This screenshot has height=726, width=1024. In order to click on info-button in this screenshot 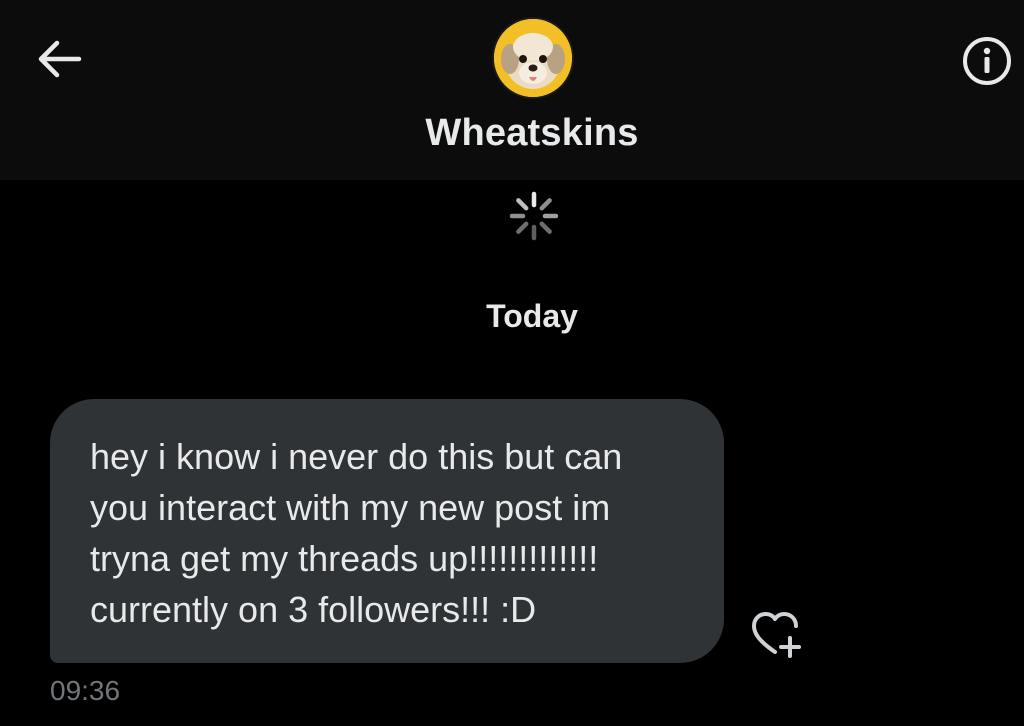, I will do `click(987, 61)`.